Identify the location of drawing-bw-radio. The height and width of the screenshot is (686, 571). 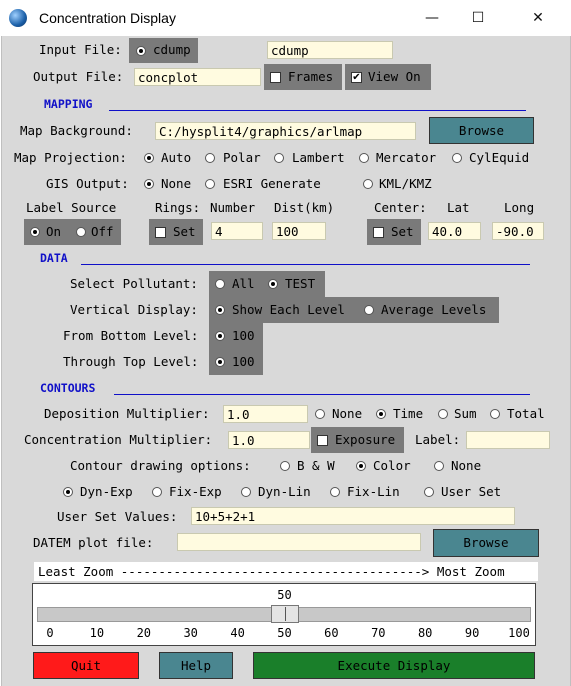
(285, 466).